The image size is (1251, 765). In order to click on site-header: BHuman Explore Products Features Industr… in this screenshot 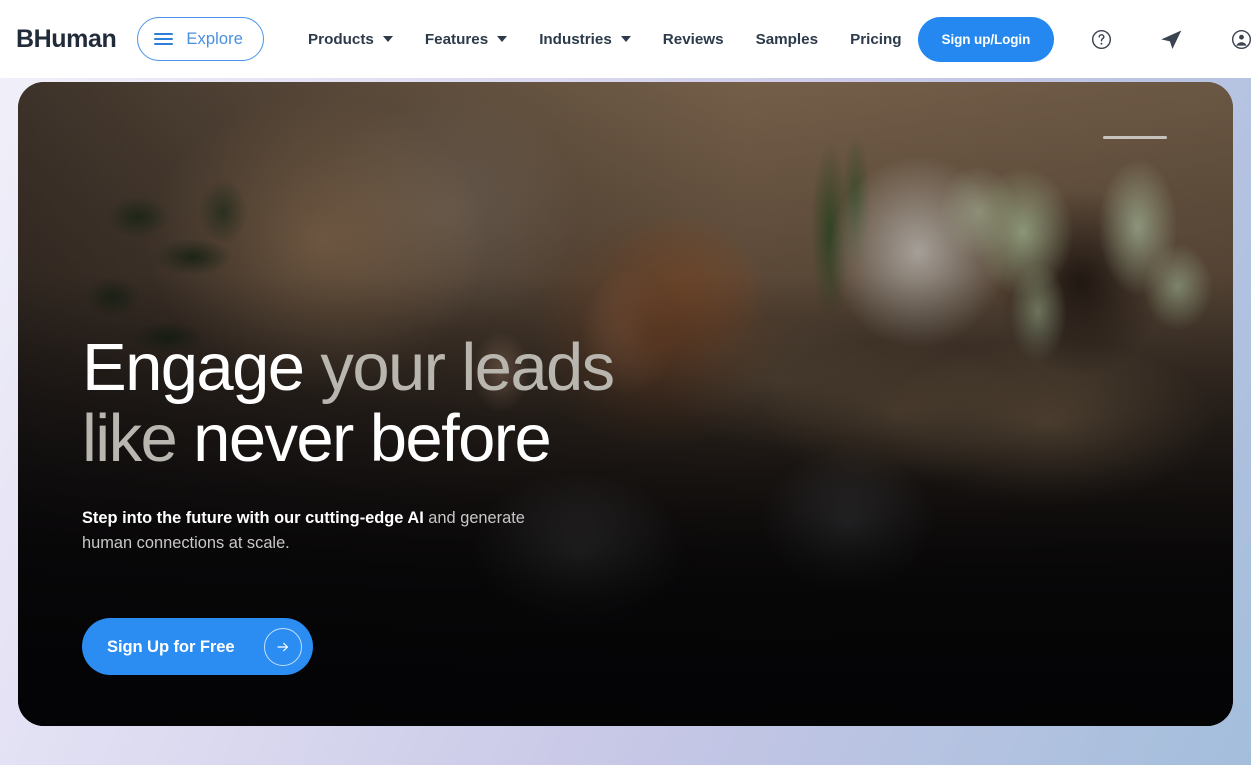, I will do `click(625, 39)`.